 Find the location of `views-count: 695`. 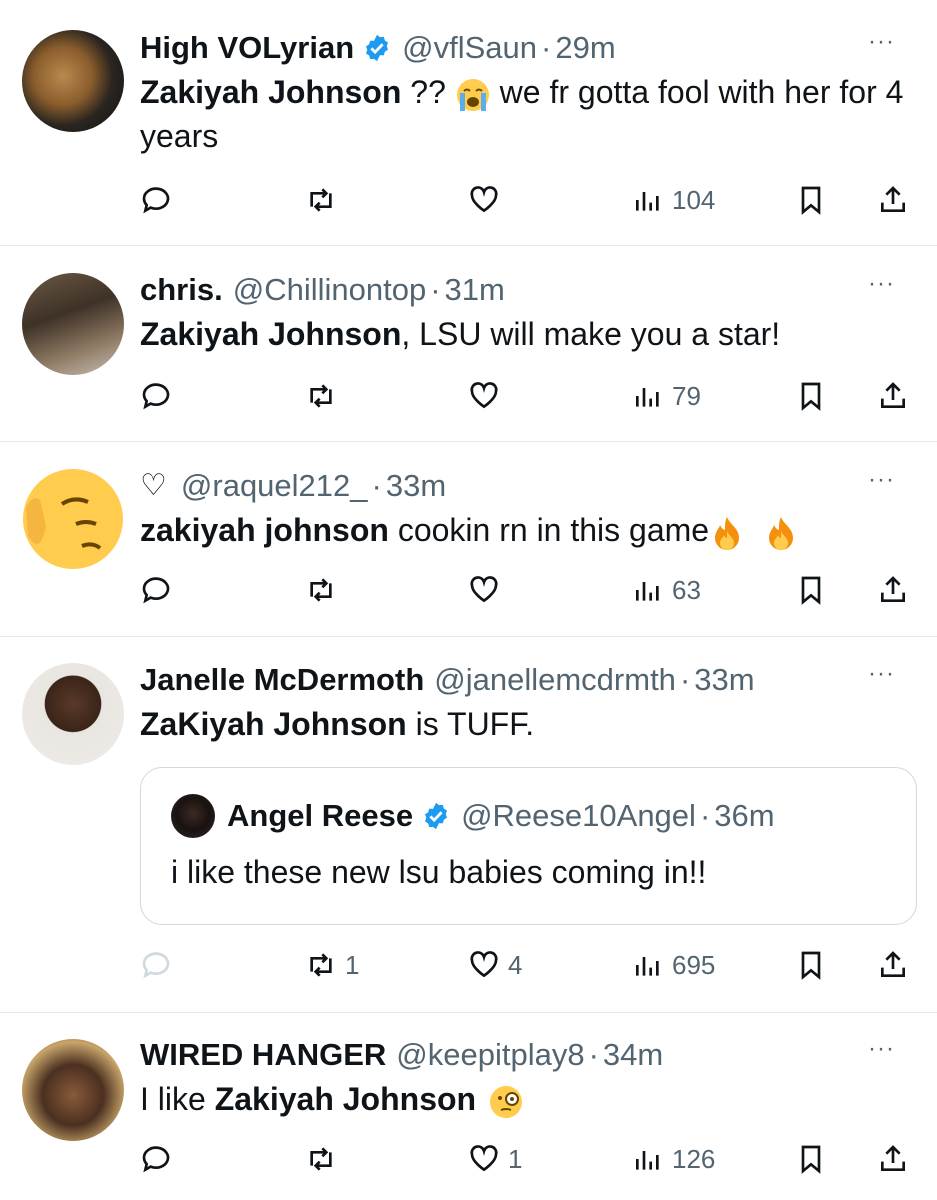

views-count: 695 is located at coordinates (694, 964).